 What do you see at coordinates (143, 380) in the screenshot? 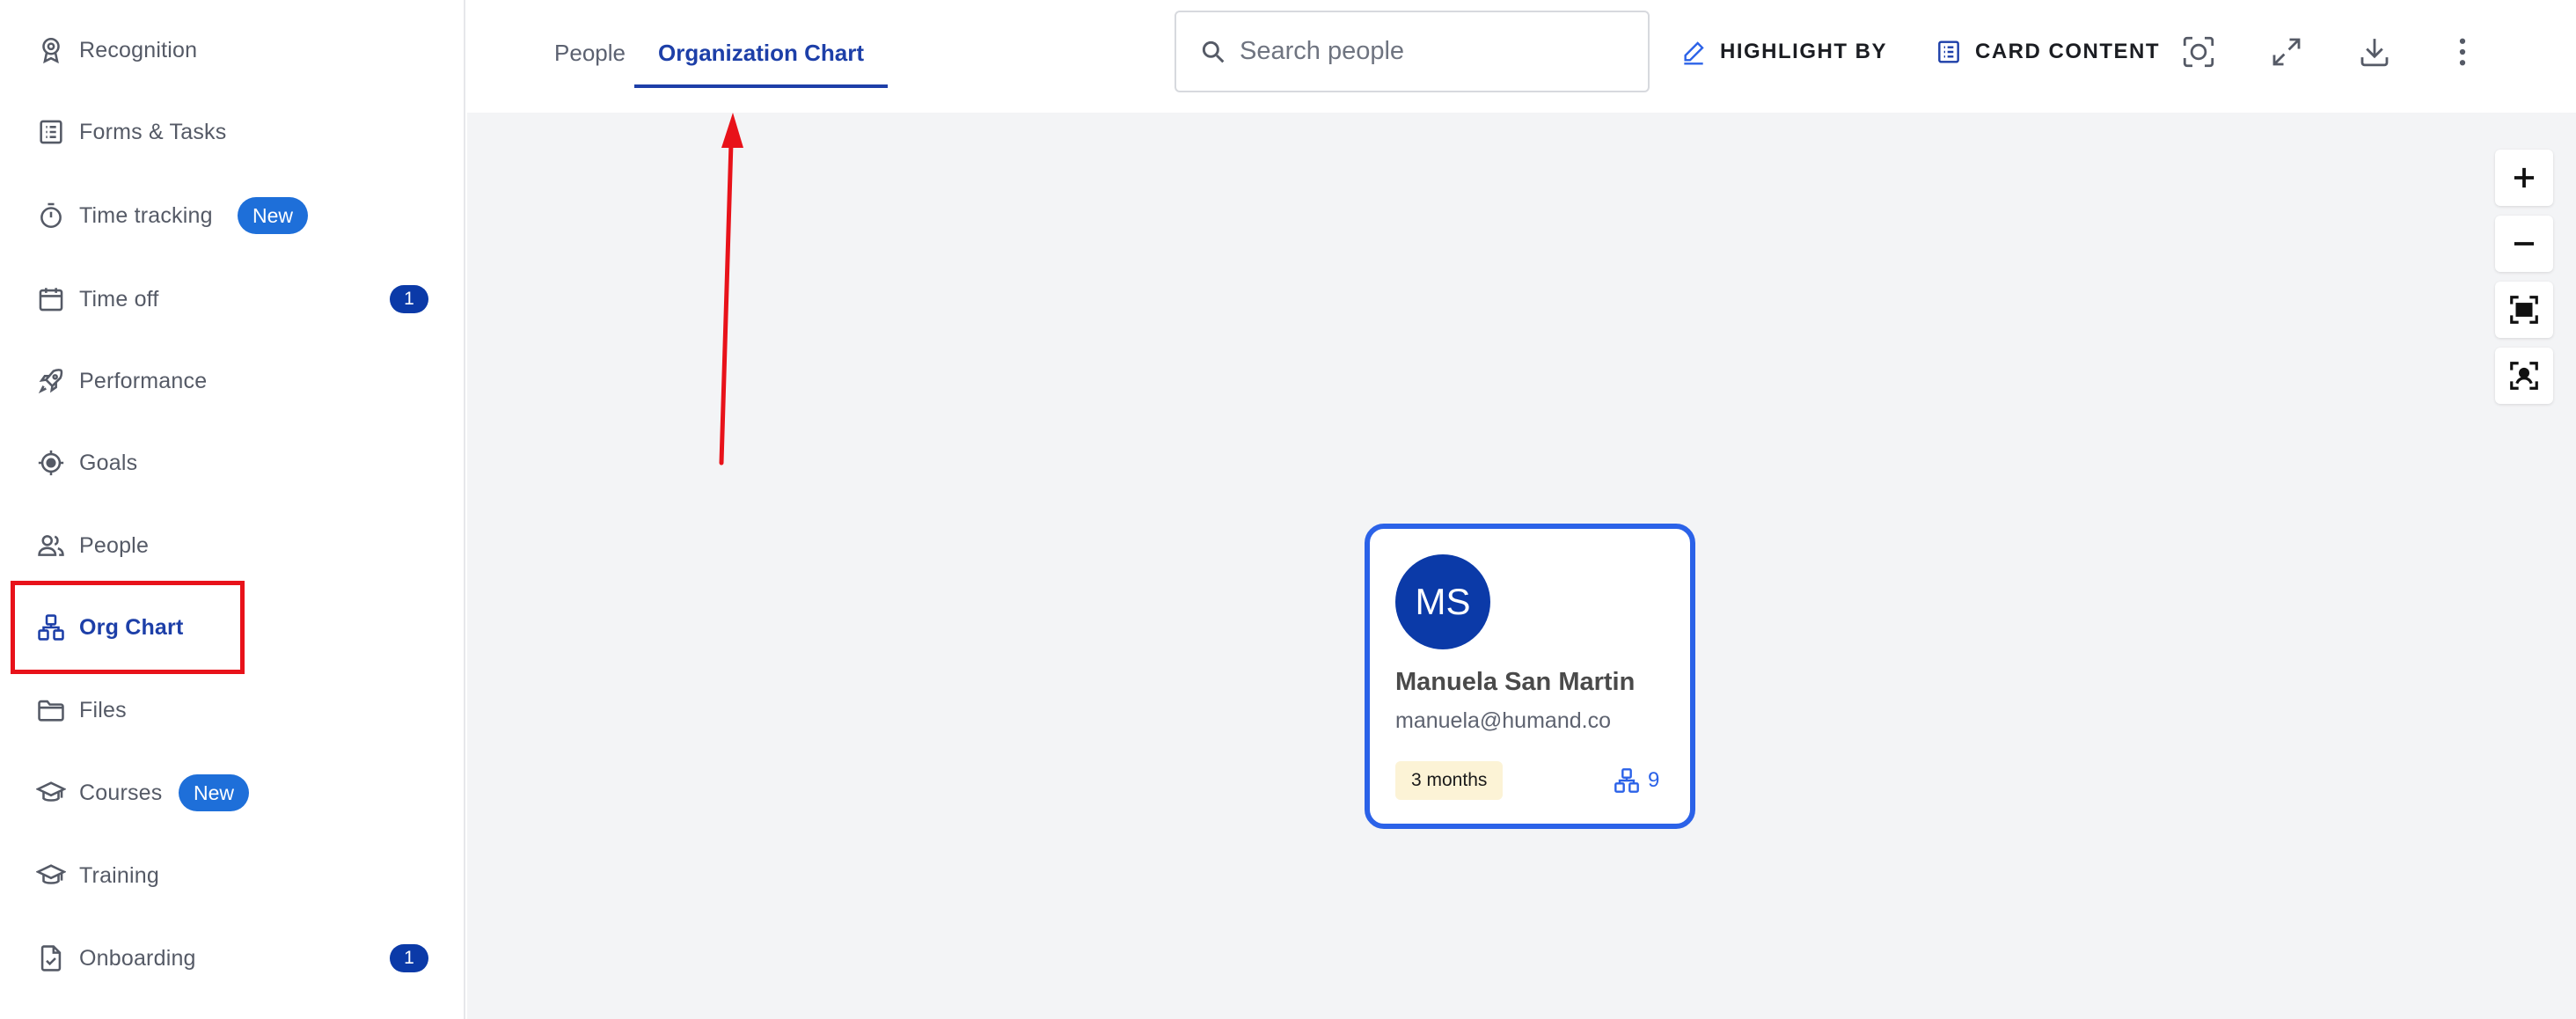
I see `sidebar-item-label: Performance` at bounding box center [143, 380].